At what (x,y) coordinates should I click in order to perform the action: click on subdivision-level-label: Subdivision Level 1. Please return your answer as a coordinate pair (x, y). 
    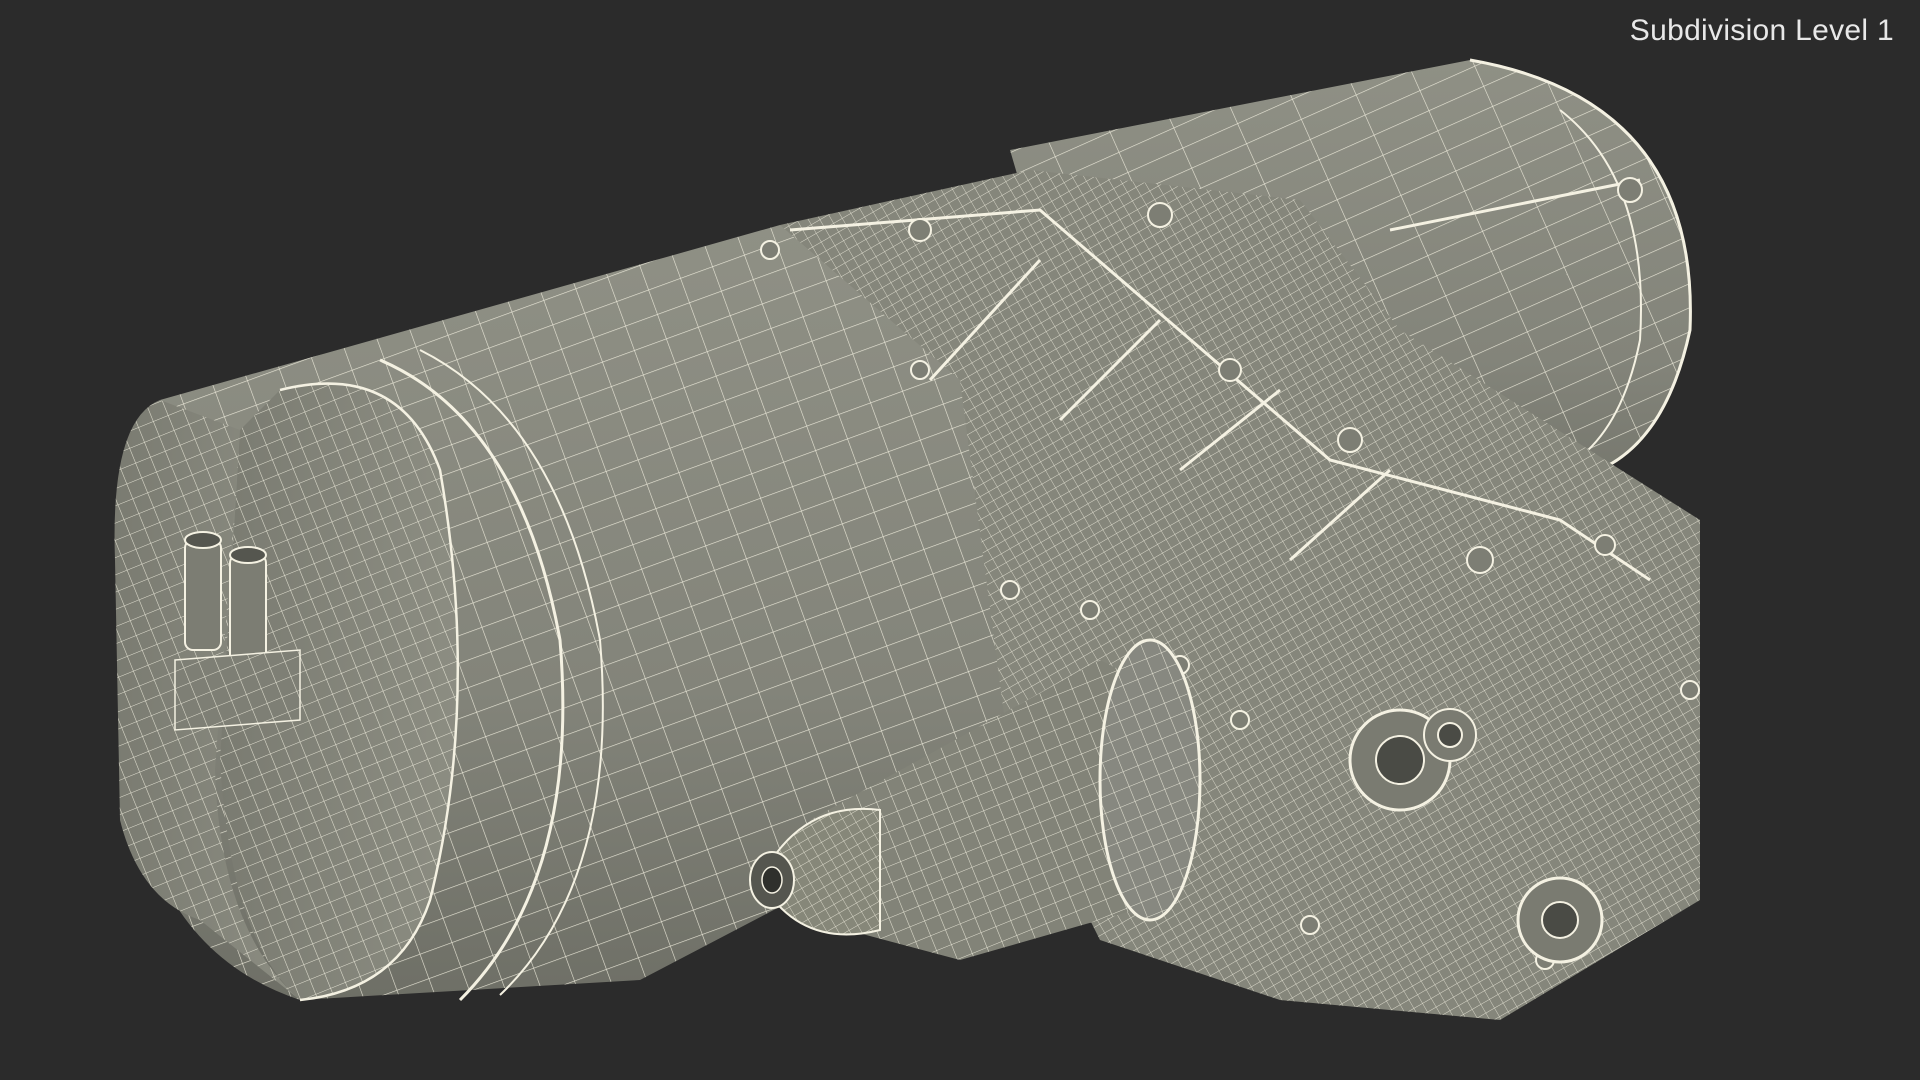
    Looking at the image, I should click on (1761, 30).